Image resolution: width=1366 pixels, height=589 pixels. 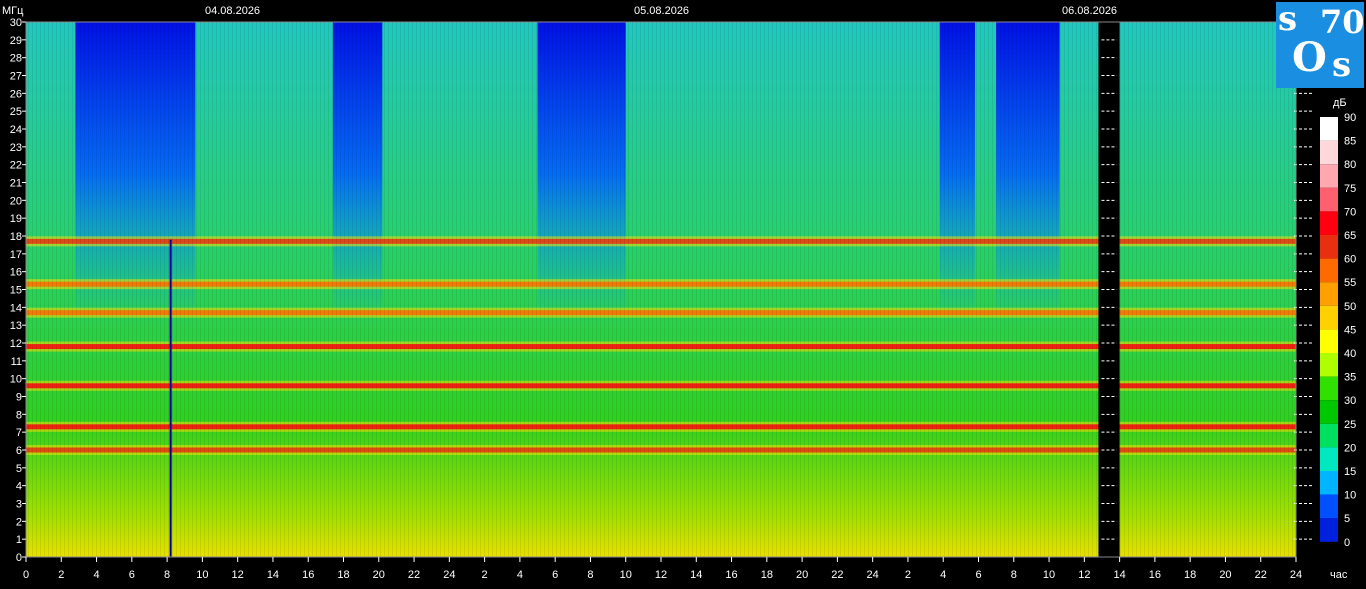 What do you see at coordinates (1340, 103) in the screenshot?
I see `colorbar-unit-label: дБ` at bounding box center [1340, 103].